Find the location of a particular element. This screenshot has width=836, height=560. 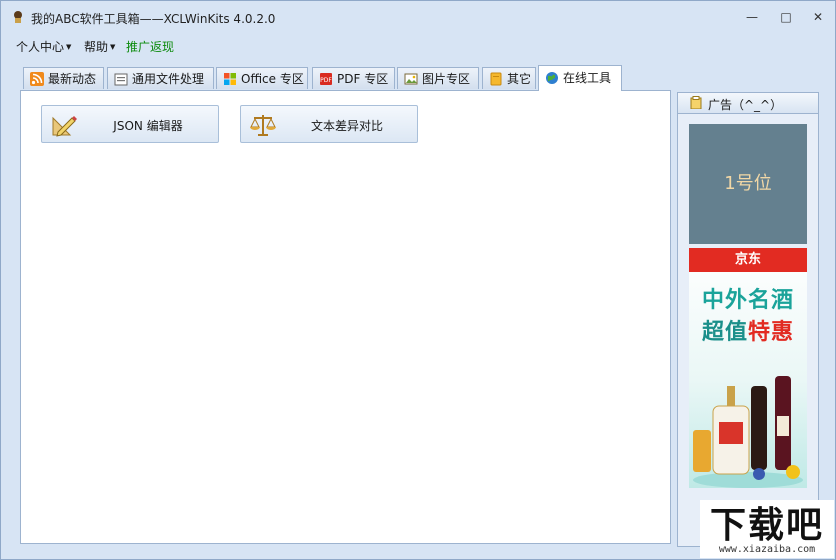

menu-personal-center: 个人中心 ▼ is located at coordinates (43, 46).